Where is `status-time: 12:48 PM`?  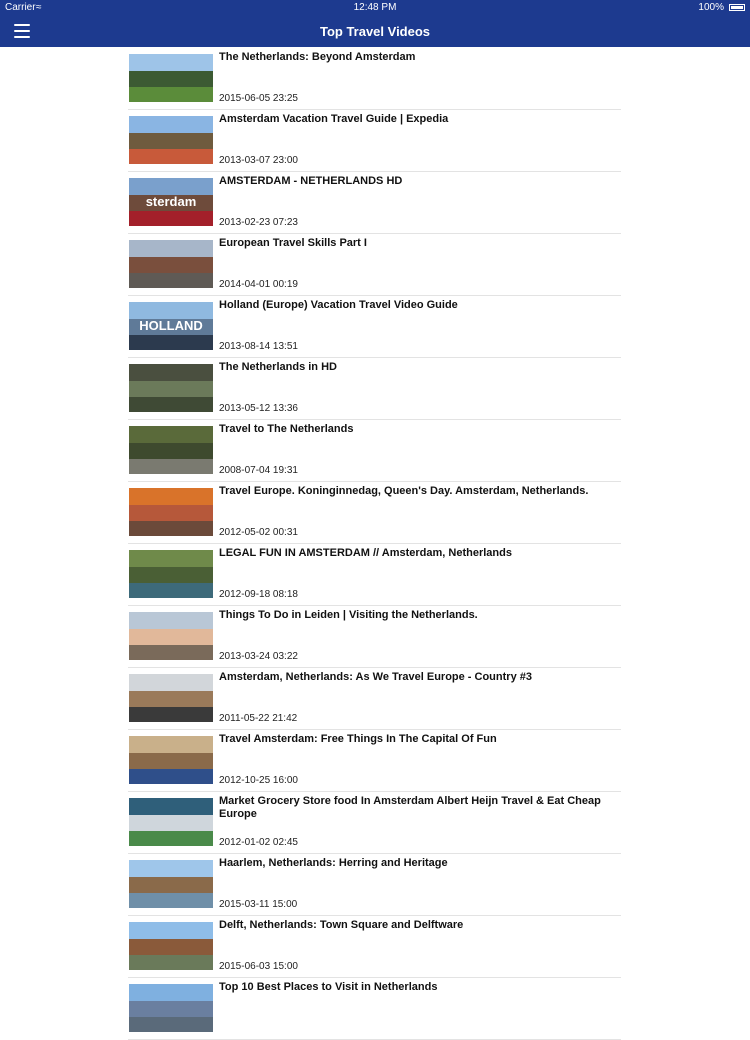 status-time: 12:48 PM is located at coordinates (375, 7).